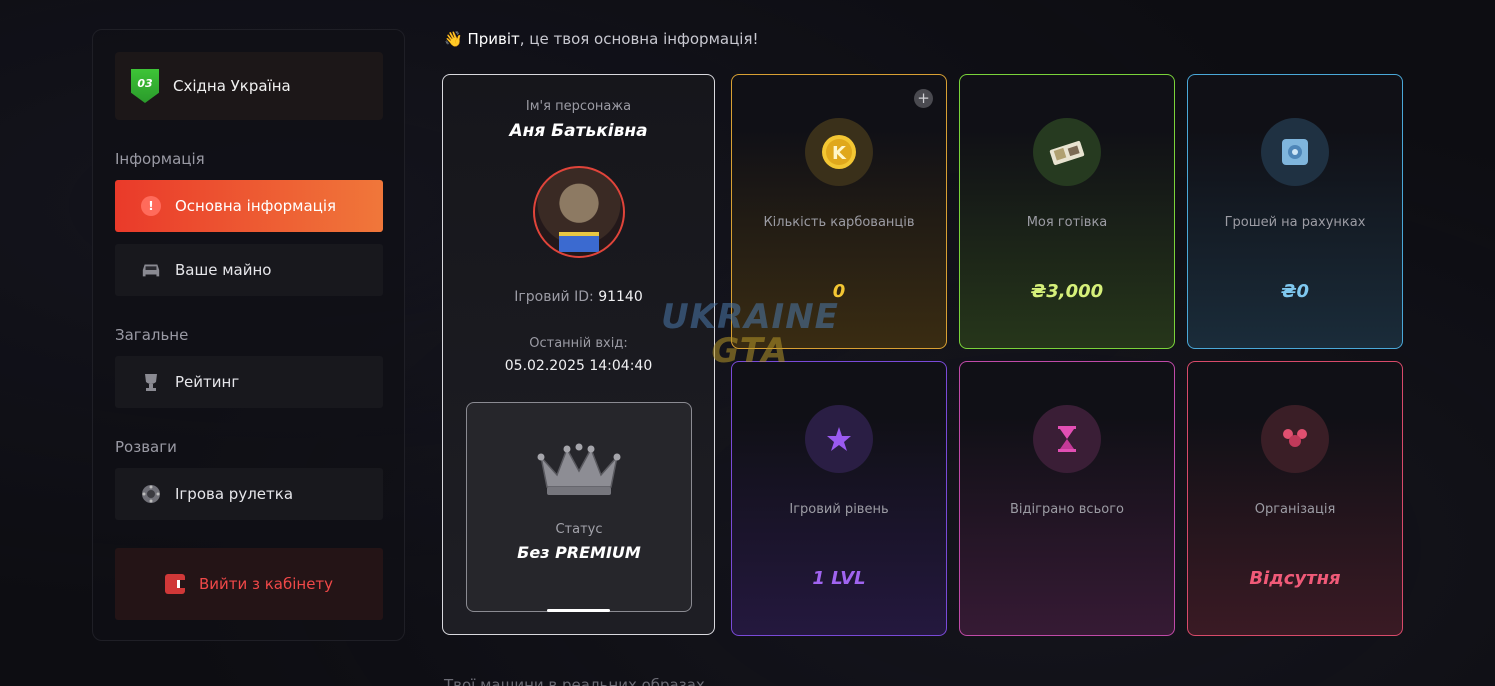  Describe the element at coordinates (493, 39) in the screenshot. I see `greeting-bold: Привіт` at that location.